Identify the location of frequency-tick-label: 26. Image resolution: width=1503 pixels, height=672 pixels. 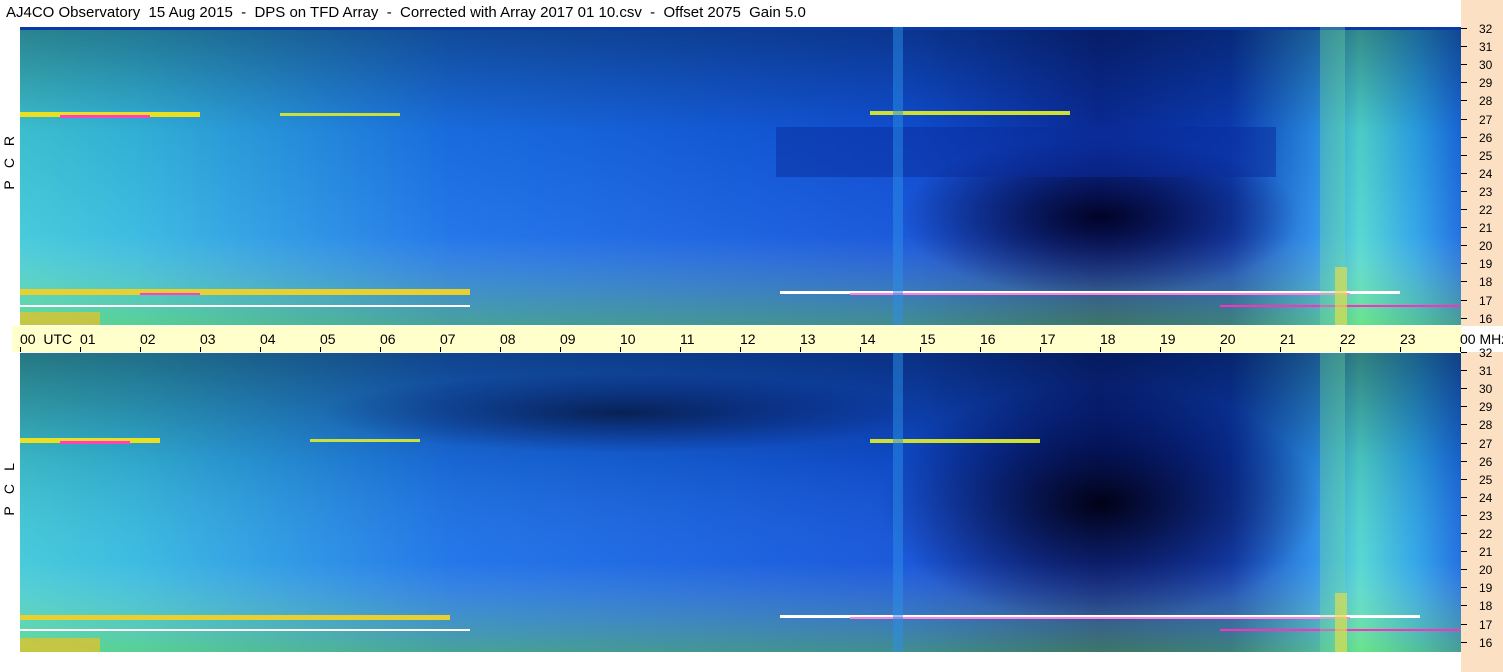
(1486, 137).